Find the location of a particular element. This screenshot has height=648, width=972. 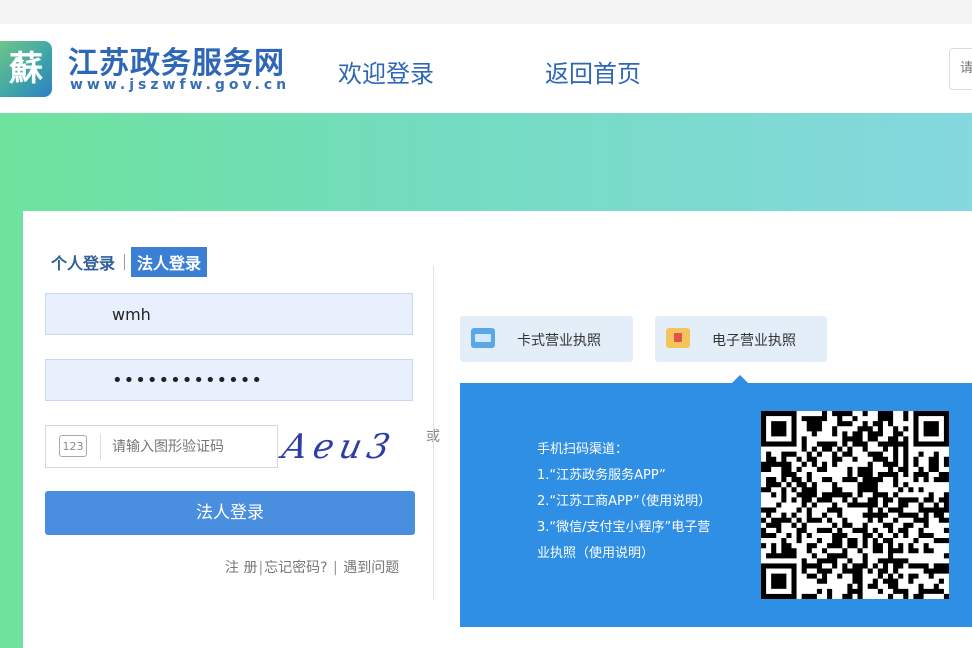

tab-e-license: 电子营业执照 is located at coordinates (741, 339).